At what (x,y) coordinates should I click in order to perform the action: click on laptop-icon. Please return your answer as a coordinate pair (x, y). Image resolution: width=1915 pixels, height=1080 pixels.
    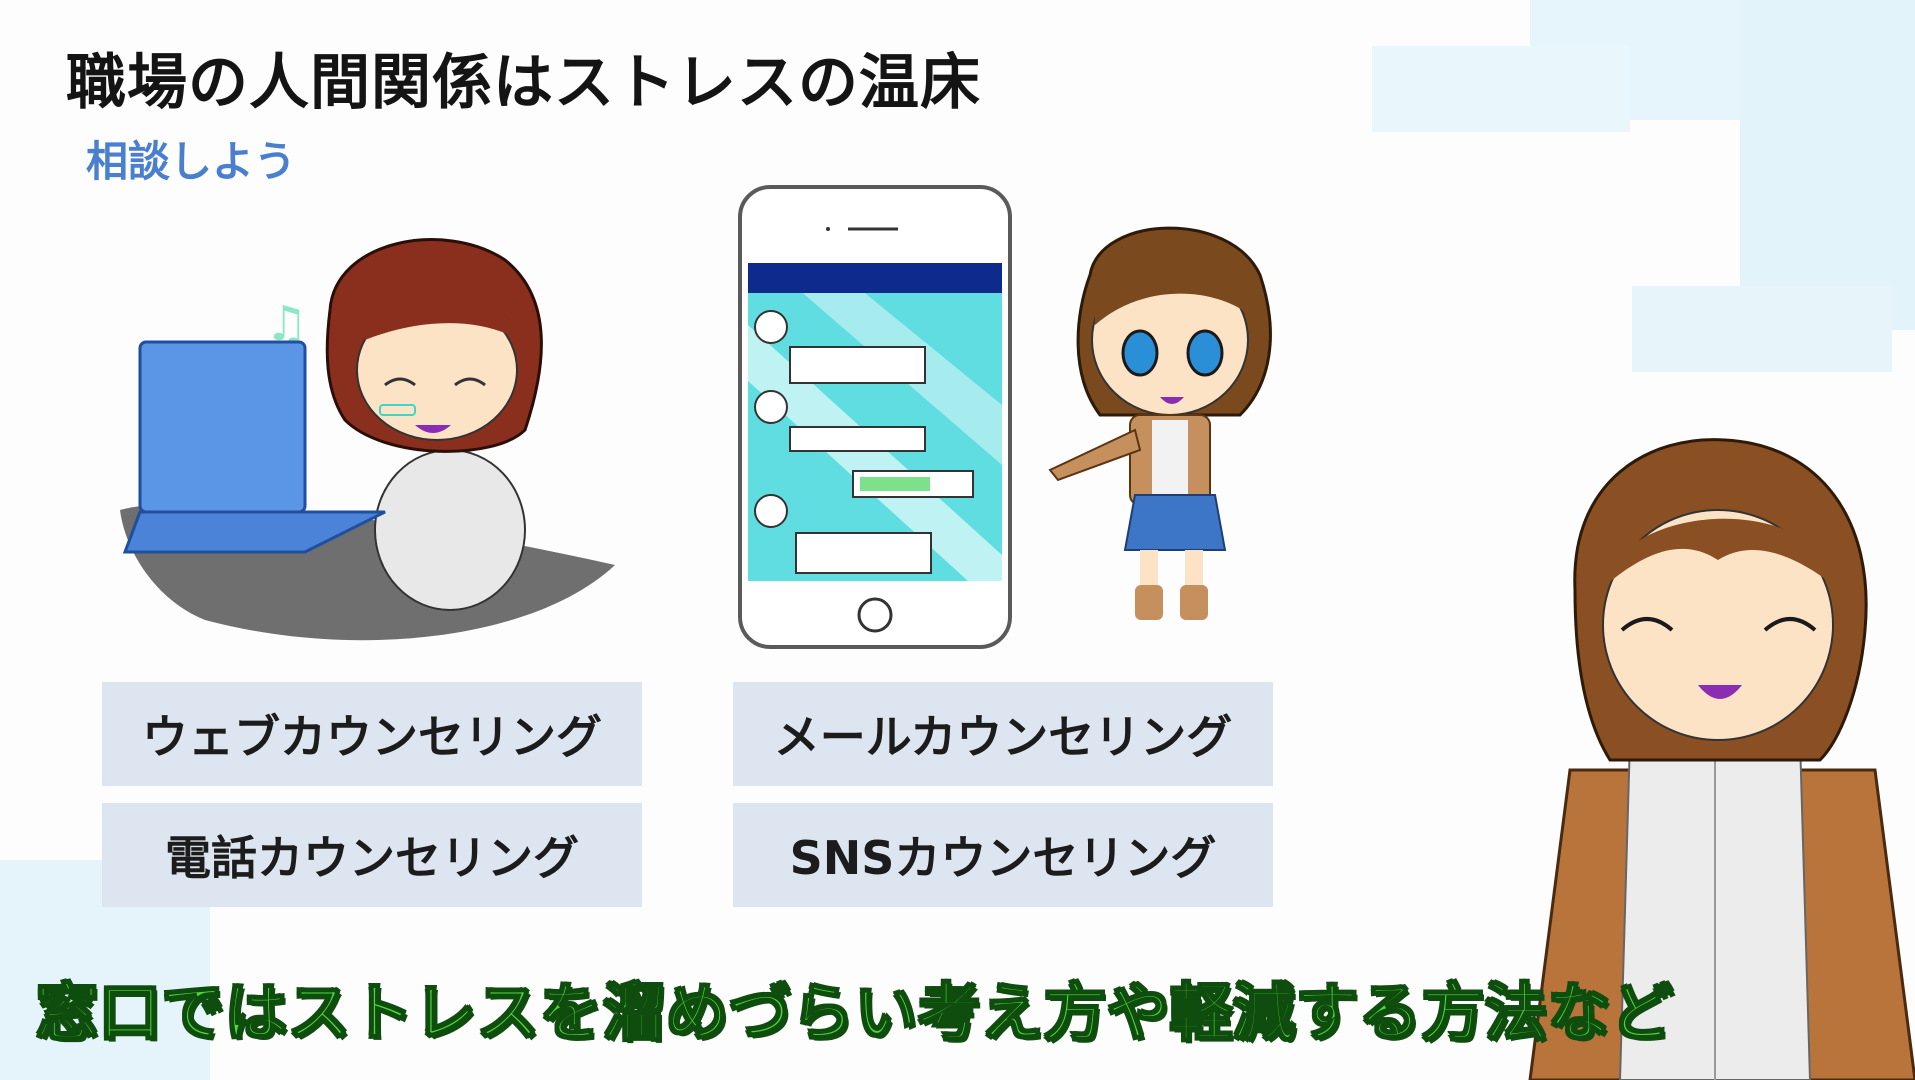
    Looking at the image, I should click on (222, 427).